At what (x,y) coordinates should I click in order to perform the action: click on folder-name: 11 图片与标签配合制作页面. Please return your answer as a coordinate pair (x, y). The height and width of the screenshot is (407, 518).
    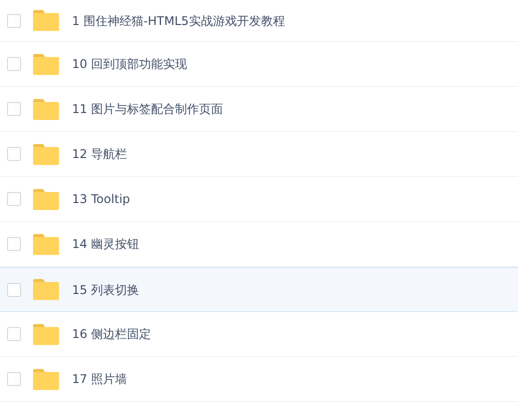
    Looking at the image, I should click on (148, 109).